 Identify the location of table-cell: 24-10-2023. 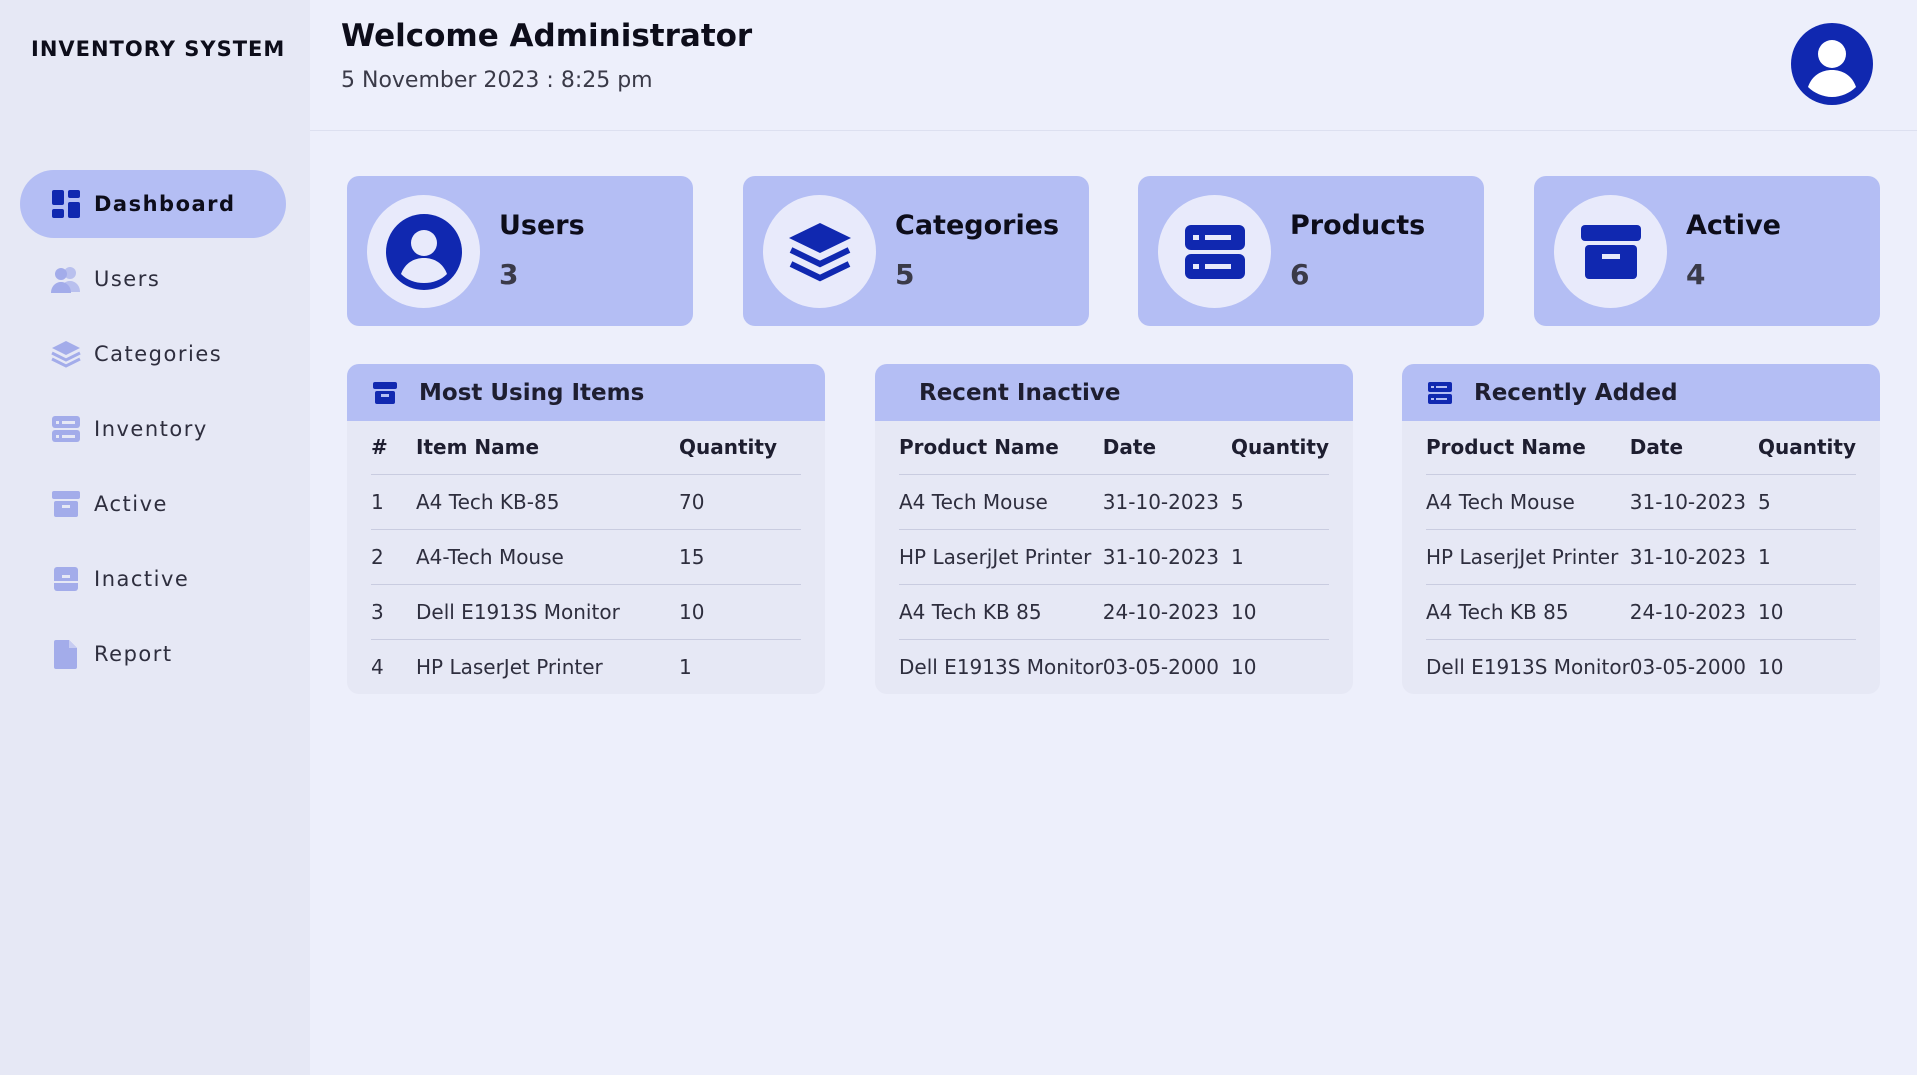
(1166, 612).